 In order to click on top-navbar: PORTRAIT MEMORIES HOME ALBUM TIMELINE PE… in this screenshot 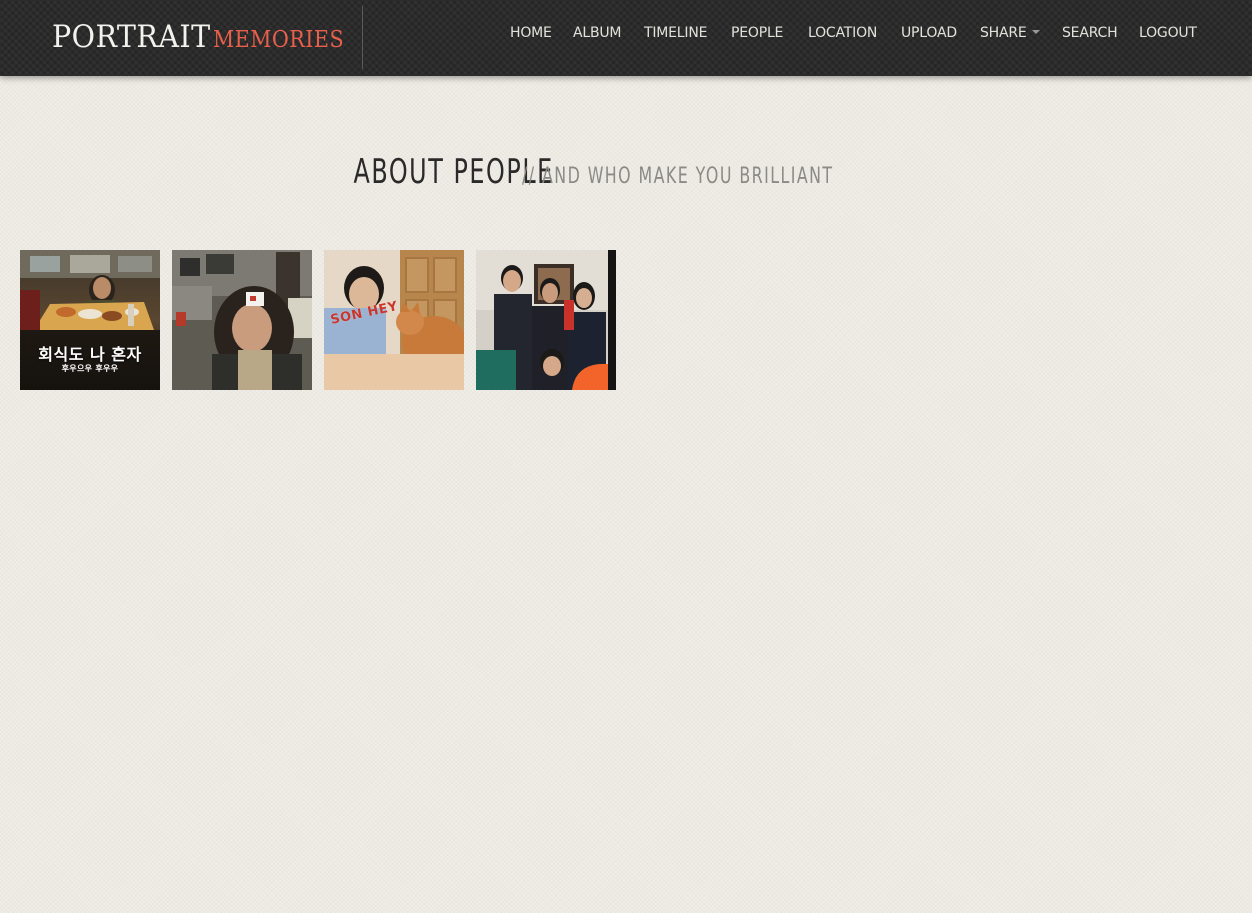, I will do `click(626, 38)`.